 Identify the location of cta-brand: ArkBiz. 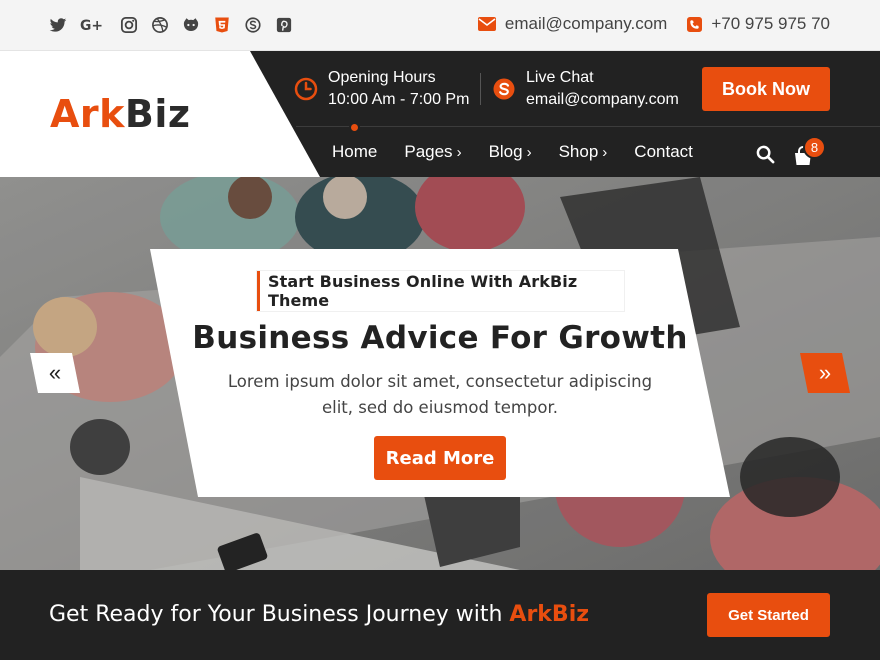
(549, 614).